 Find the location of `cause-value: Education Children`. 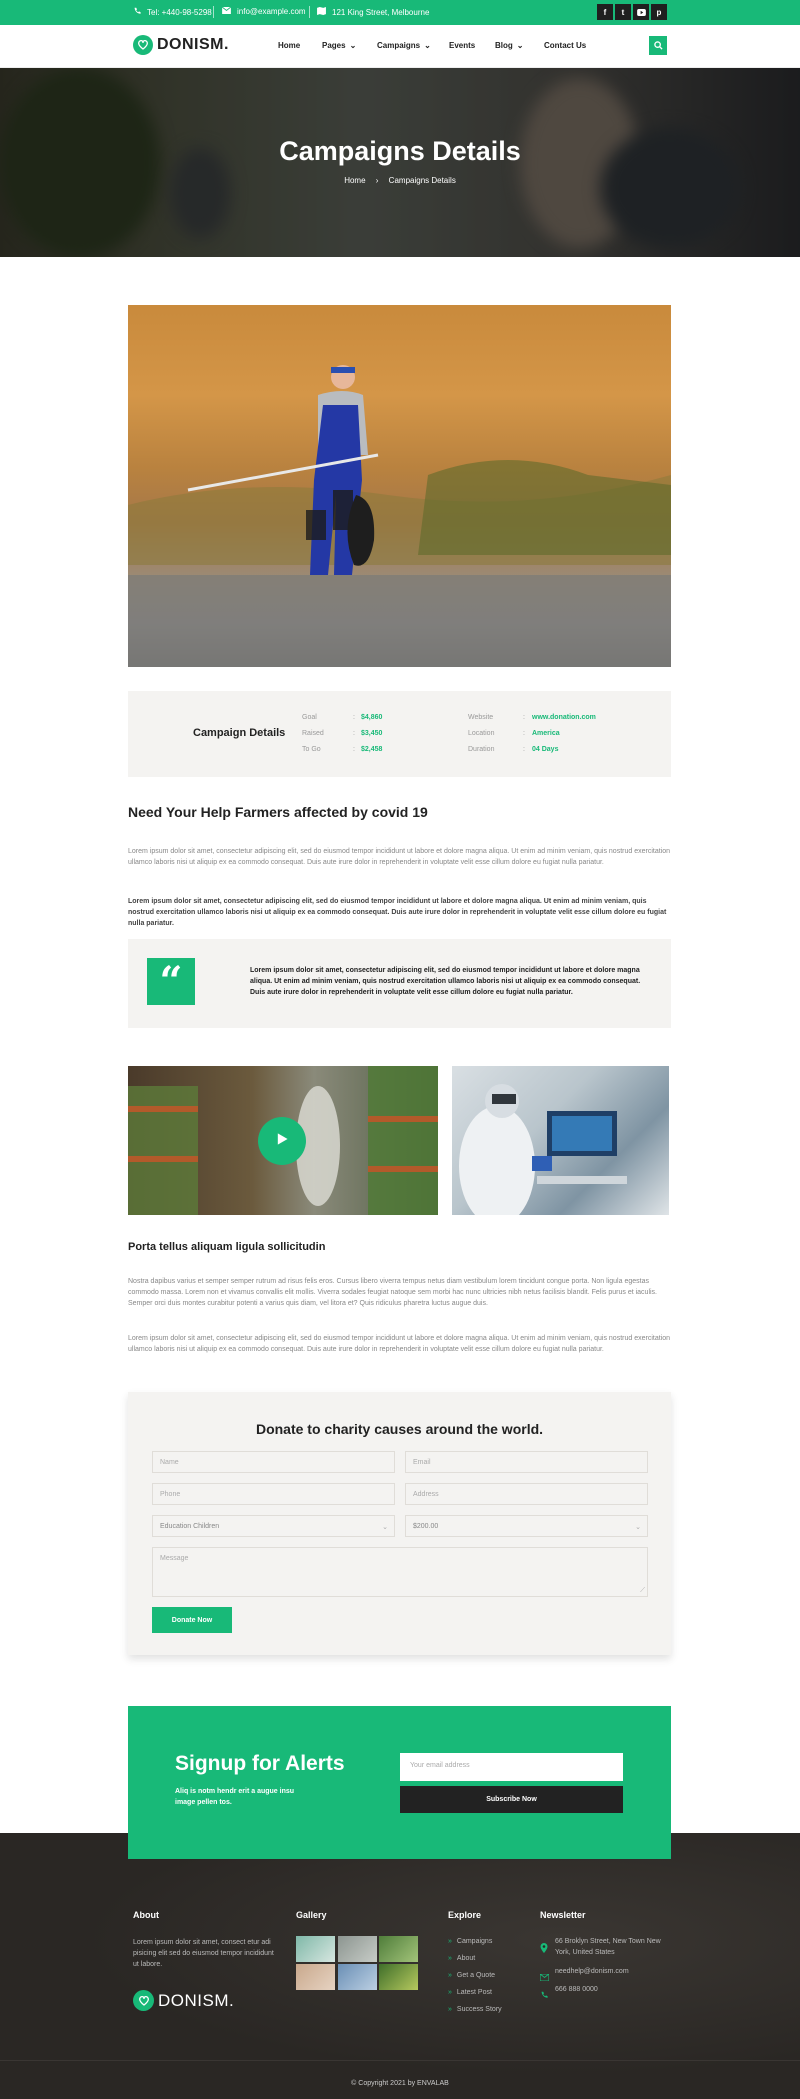

cause-value: Education Children is located at coordinates (190, 1526).